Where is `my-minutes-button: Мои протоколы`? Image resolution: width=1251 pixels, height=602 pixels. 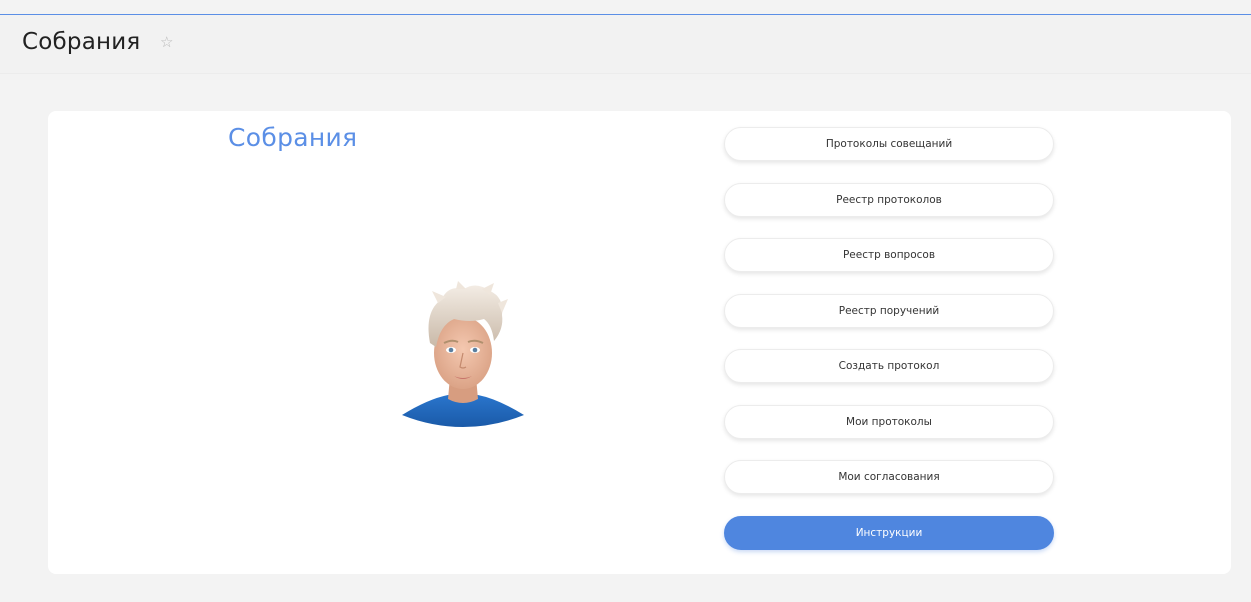 my-minutes-button: Мои протоколы is located at coordinates (889, 421).